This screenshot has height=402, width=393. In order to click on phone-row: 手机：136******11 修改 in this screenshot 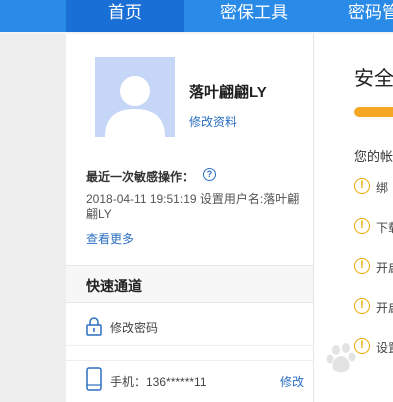, I will do `click(189, 380)`.